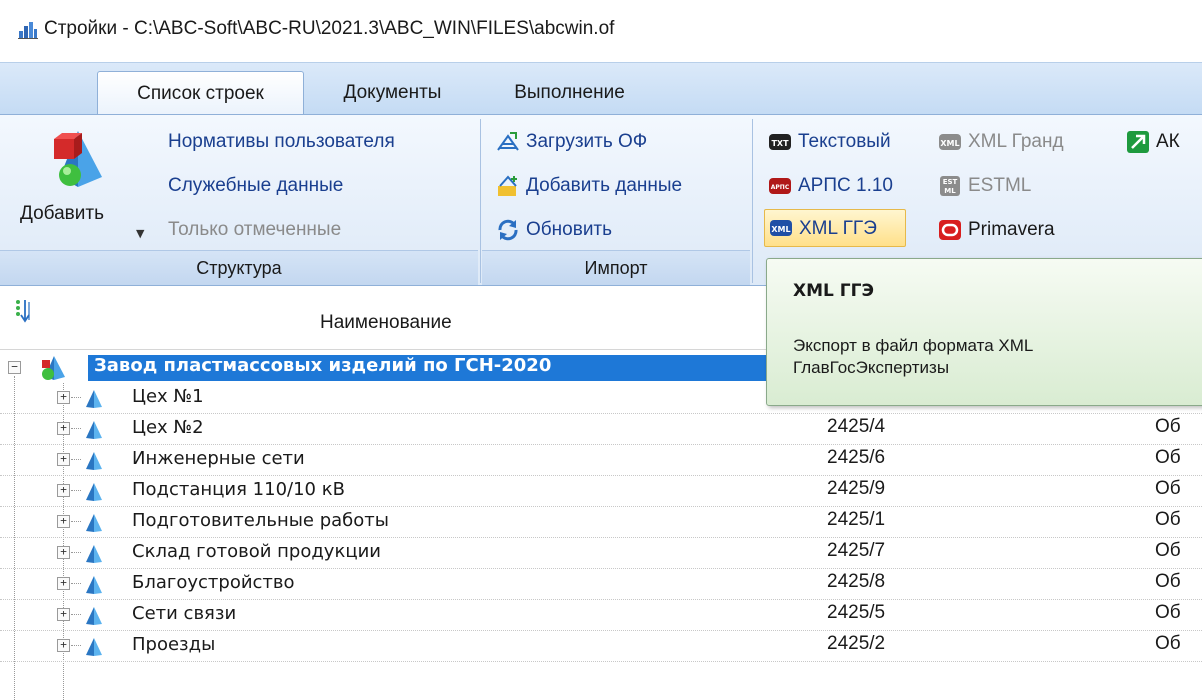 The image size is (1202, 700). What do you see at coordinates (184, 613) in the screenshot?
I see `row-name: Сети связи` at bounding box center [184, 613].